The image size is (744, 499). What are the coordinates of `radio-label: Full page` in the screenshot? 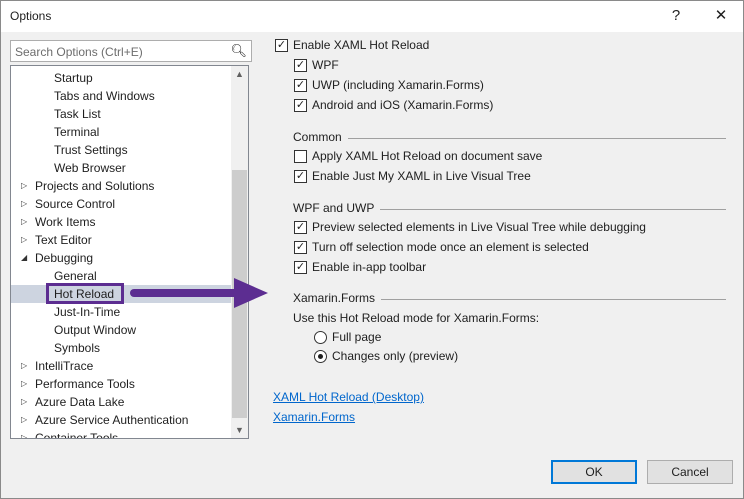 It's located at (356, 337).